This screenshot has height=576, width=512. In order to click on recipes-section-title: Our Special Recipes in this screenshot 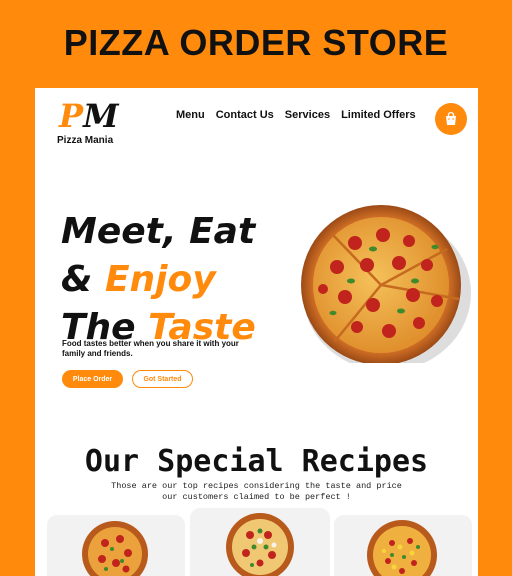, I will do `click(256, 461)`.